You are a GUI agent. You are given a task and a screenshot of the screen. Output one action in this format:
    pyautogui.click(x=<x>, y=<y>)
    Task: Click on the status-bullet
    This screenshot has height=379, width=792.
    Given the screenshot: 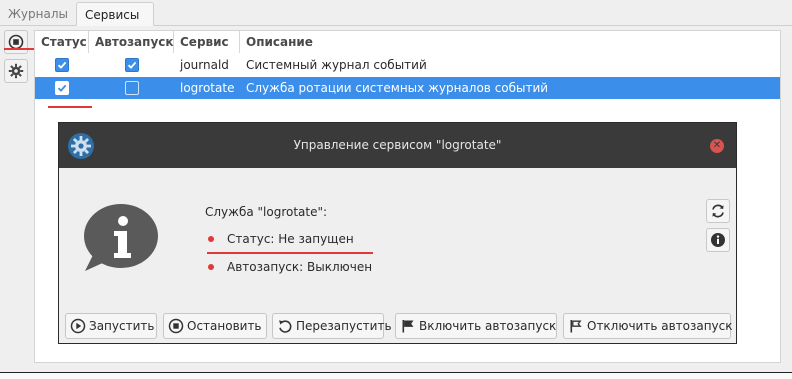 What is the action you would take?
    pyautogui.click(x=211, y=239)
    